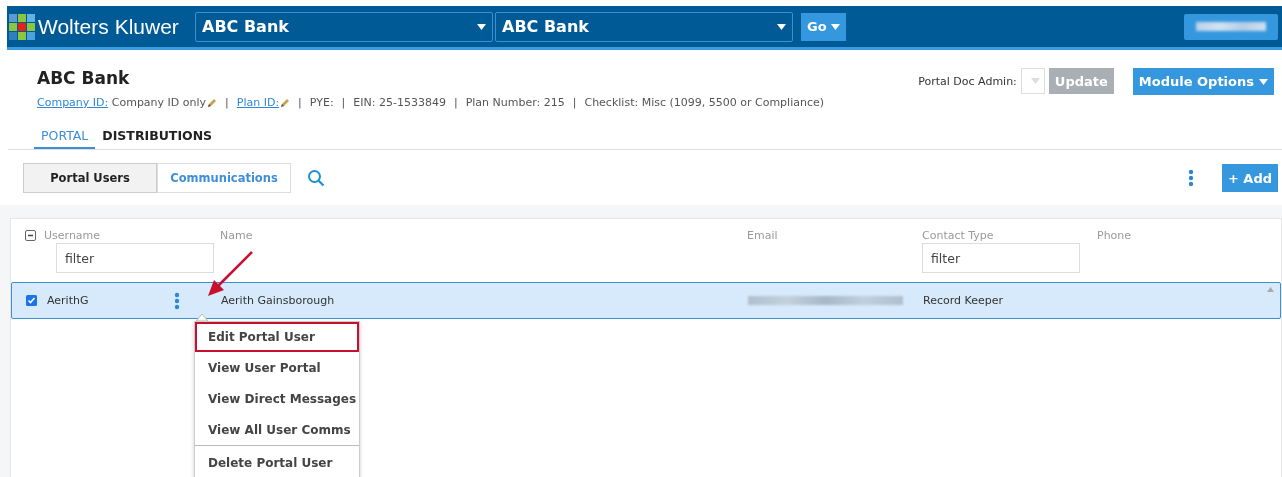 This screenshot has width=1282, height=477. Describe the element at coordinates (73, 102) in the screenshot. I see `info-link: Company ID:` at that location.